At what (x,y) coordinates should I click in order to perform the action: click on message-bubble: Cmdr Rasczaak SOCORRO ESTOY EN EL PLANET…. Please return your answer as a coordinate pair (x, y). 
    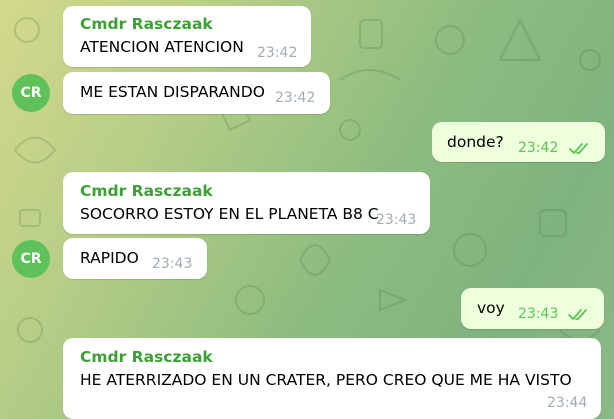
    Looking at the image, I should click on (246, 203).